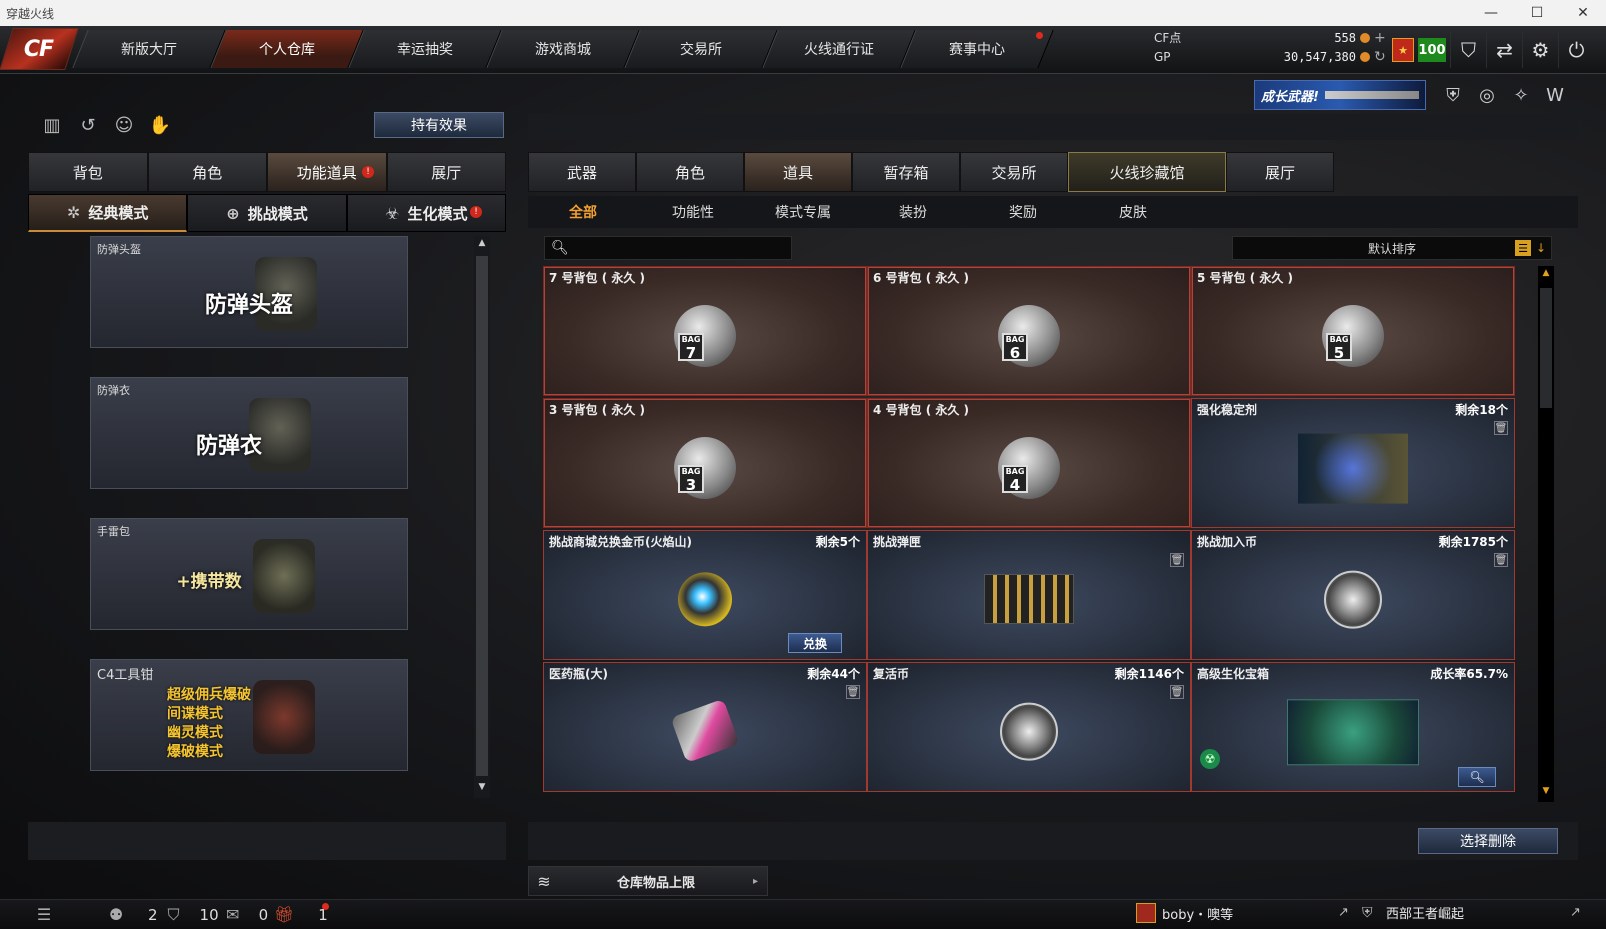  What do you see at coordinates (690, 172) in the screenshot?
I see `right-tab: 角色` at bounding box center [690, 172].